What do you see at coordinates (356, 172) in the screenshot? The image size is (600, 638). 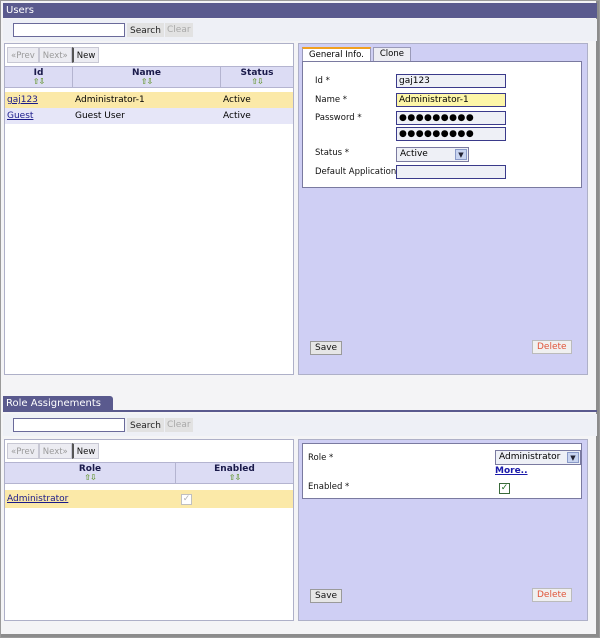 I see `default-application-label: Default Application` at bounding box center [356, 172].